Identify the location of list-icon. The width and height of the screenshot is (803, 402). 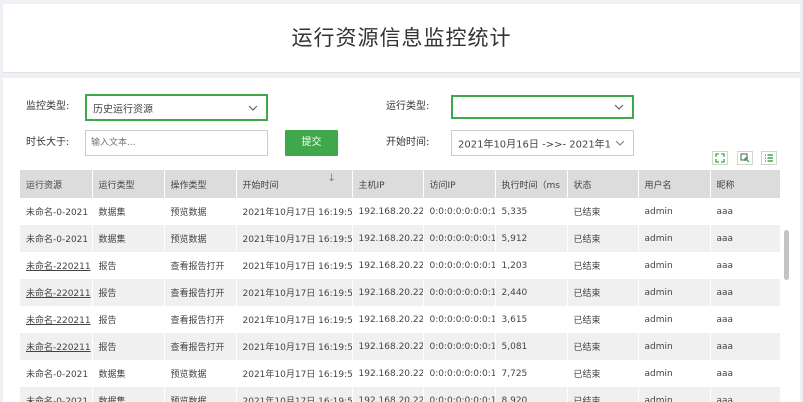
(769, 158).